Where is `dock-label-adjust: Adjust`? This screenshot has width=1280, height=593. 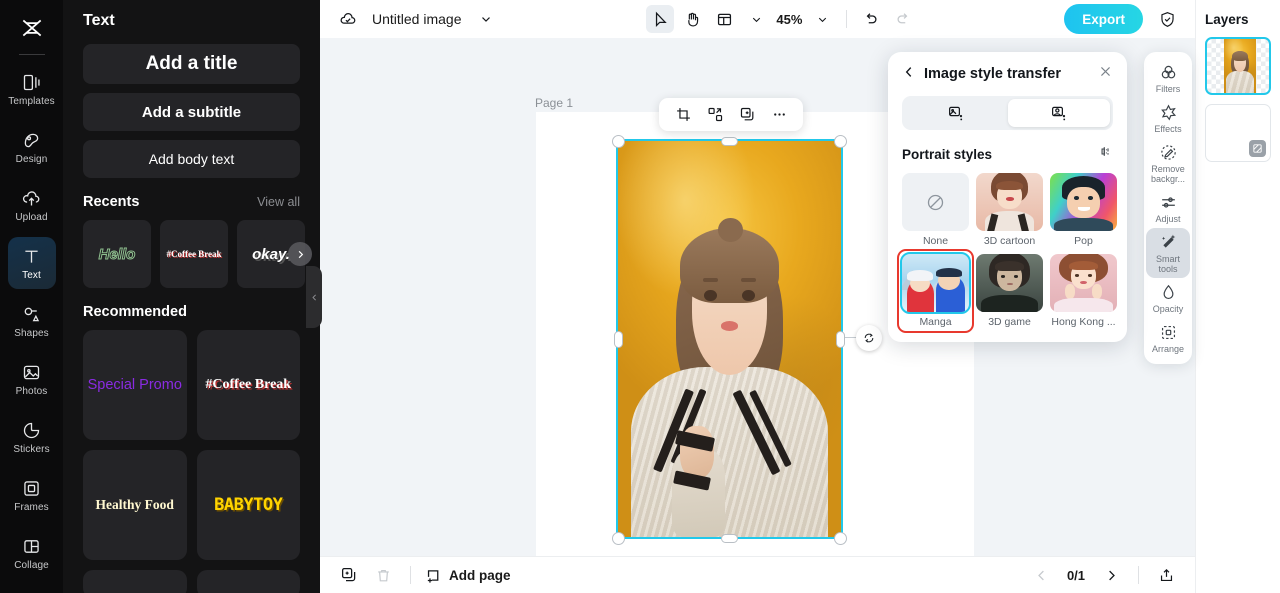 dock-label-adjust: Adjust is located at coordinates (1168, 219).